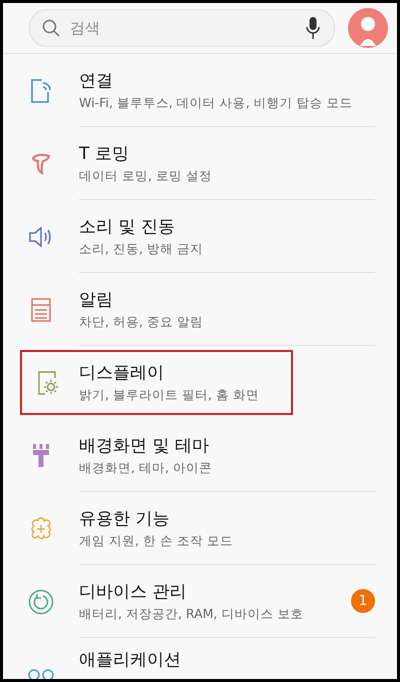 This screenshot has width=400, height=682. What do you see at coordinates (144, 445) in the screenshot?
I see `setting-title: 배경화면 및 테마` at bounding box center [144, 445].